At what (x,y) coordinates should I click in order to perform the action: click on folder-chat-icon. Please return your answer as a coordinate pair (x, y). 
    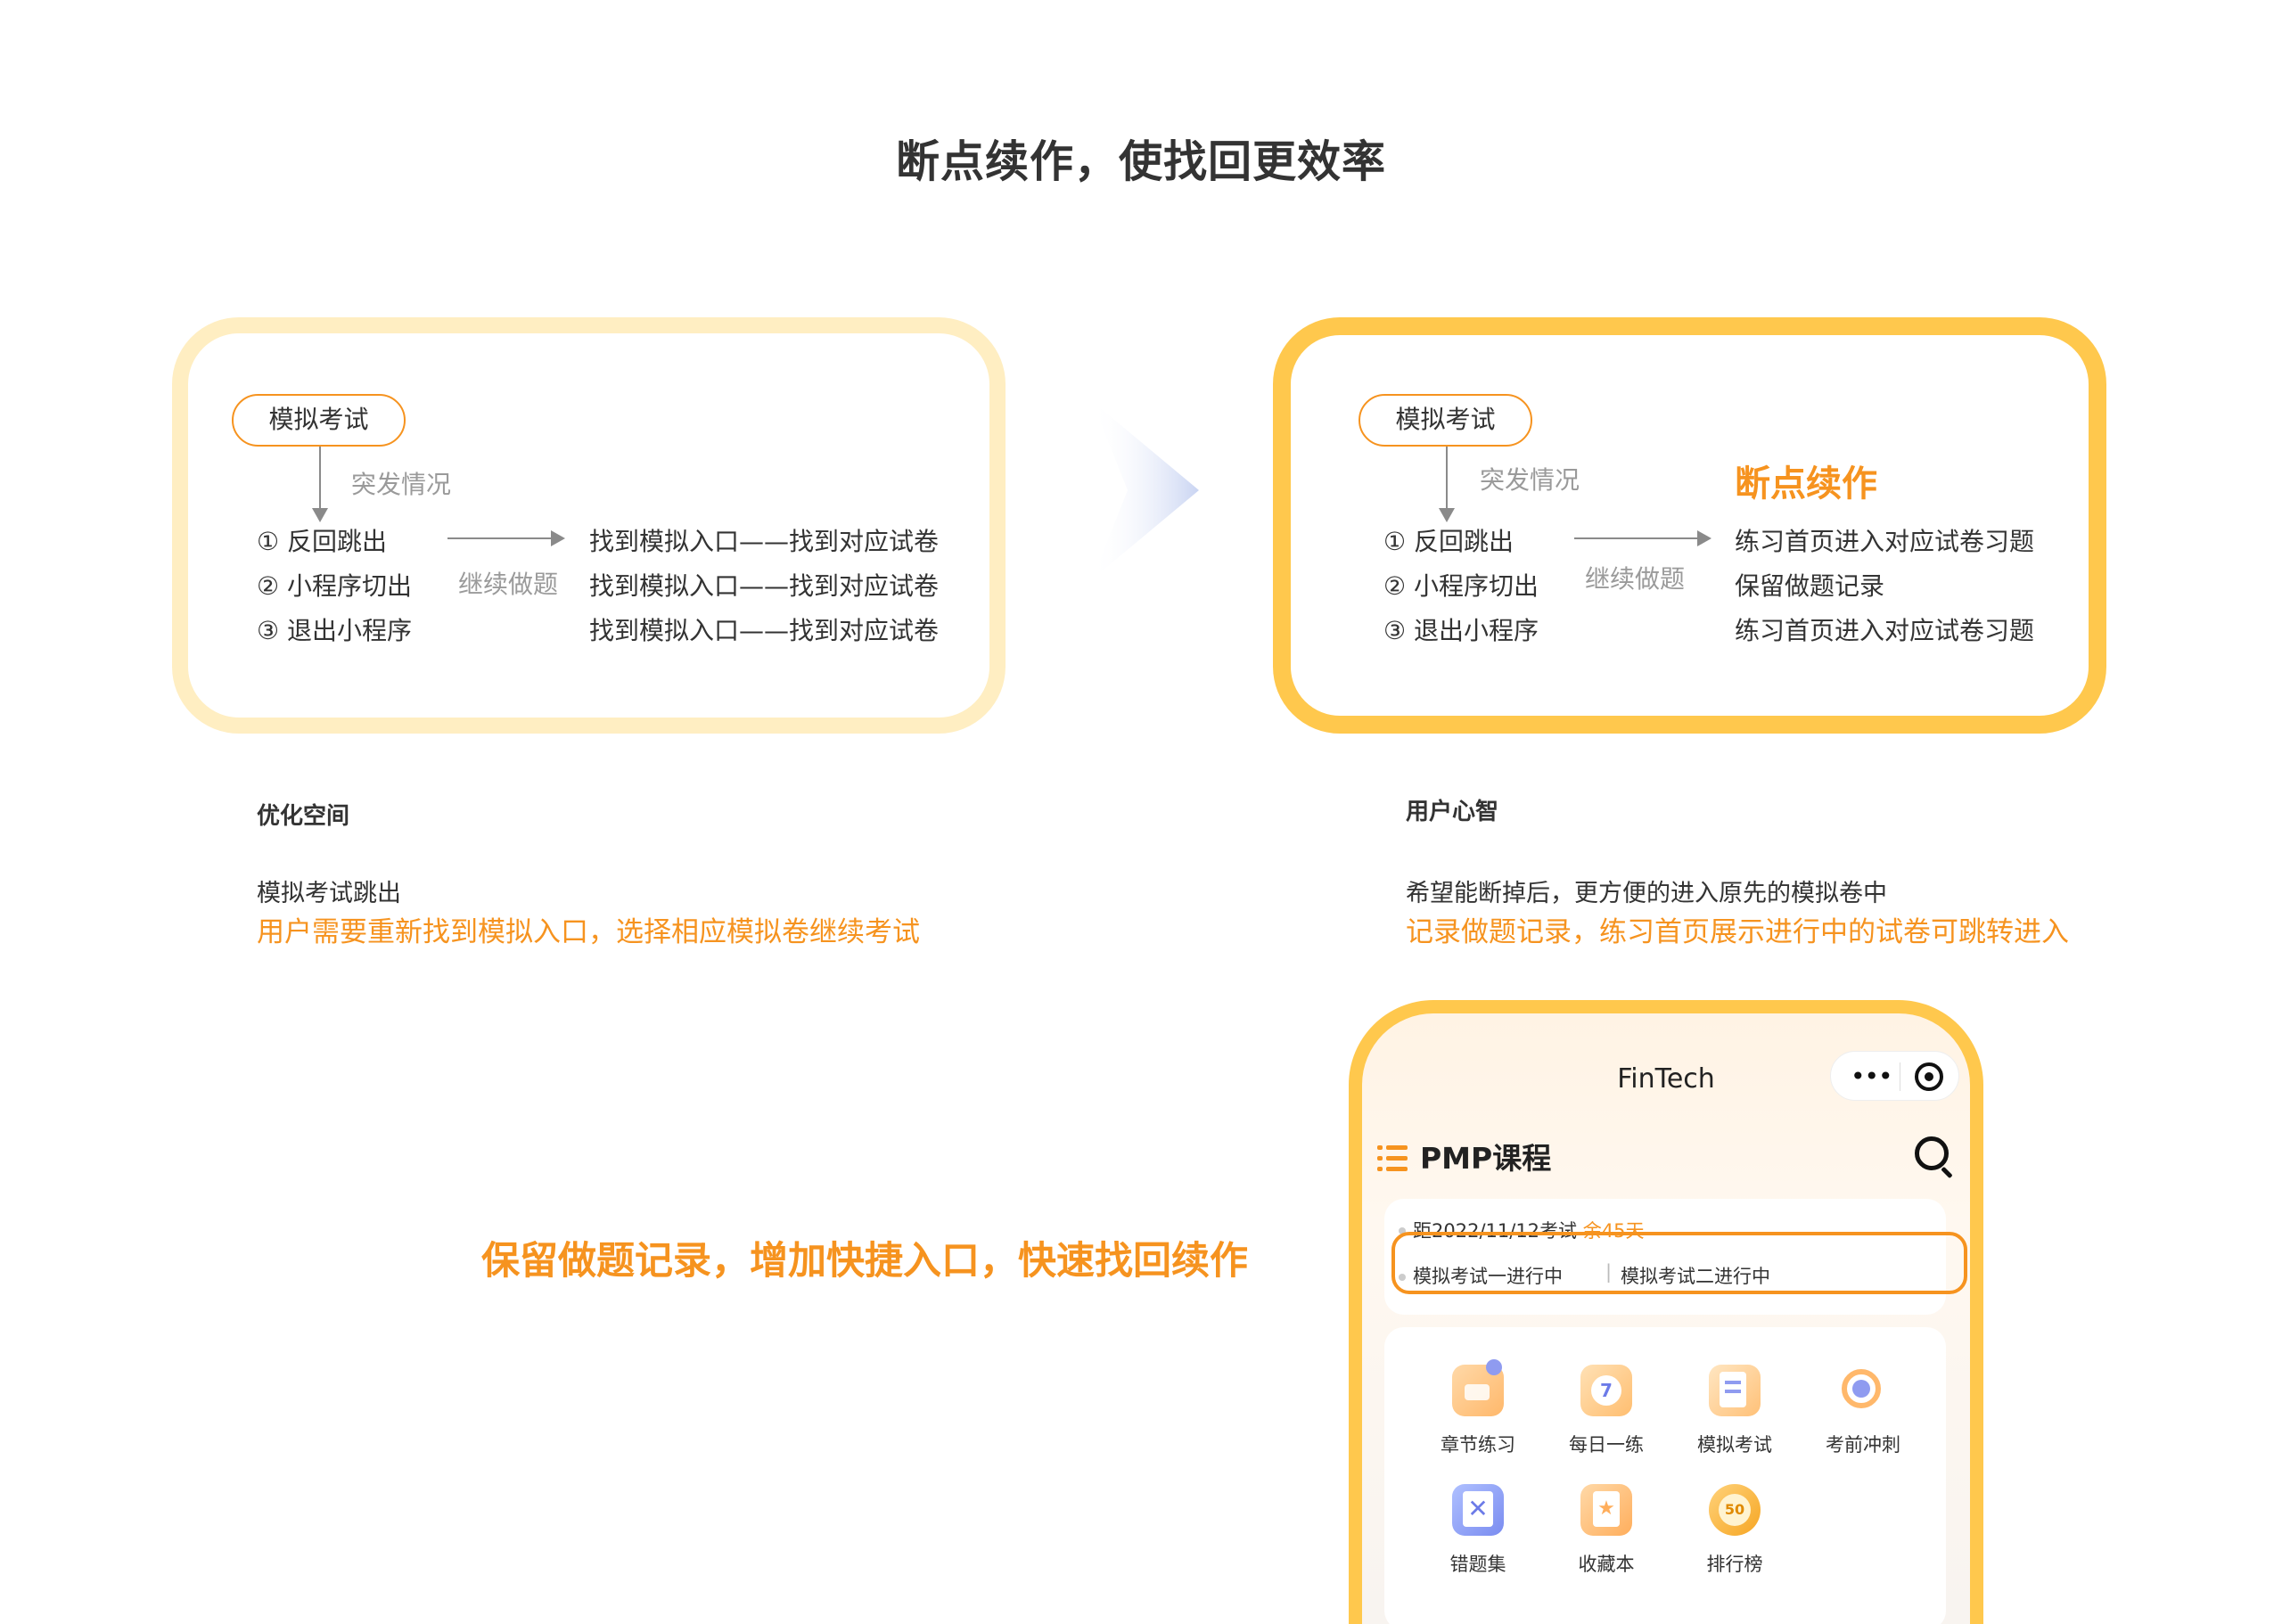
    Looking at the image, I should click on (1478, 1387).